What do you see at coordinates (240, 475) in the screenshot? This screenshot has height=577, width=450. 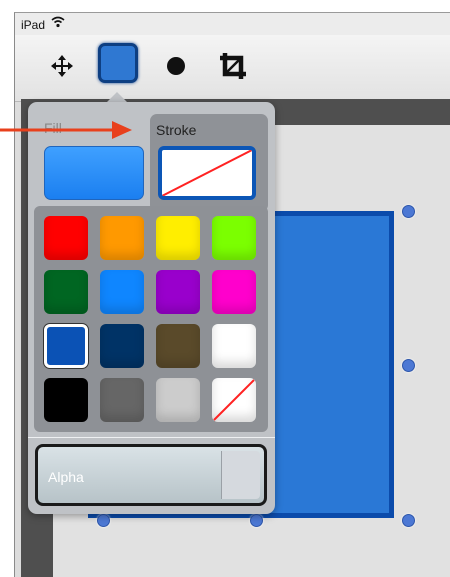 I see `alpha-slider-thumb` at bounding box center [240, 475].